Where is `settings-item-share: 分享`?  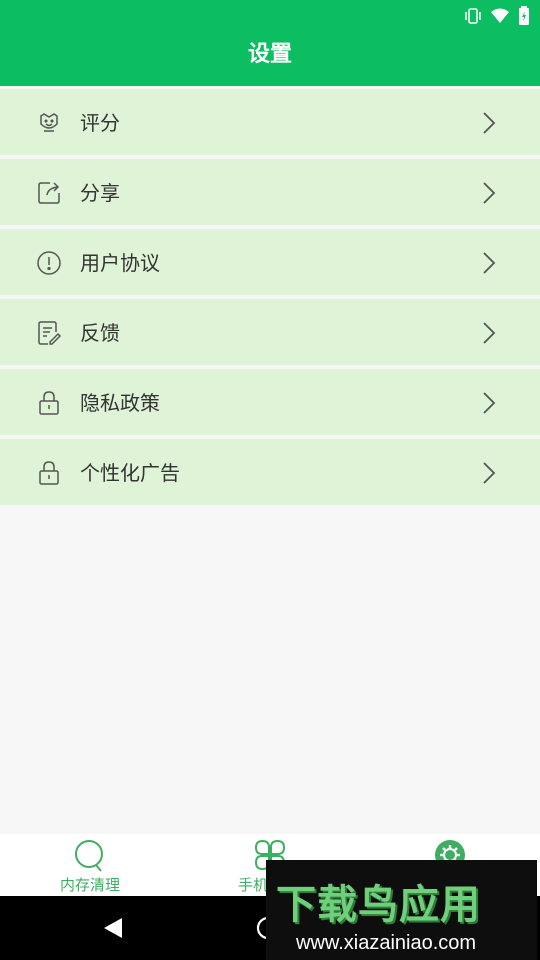
settings-item-share: 分享 is located at coordinates (270, 192).